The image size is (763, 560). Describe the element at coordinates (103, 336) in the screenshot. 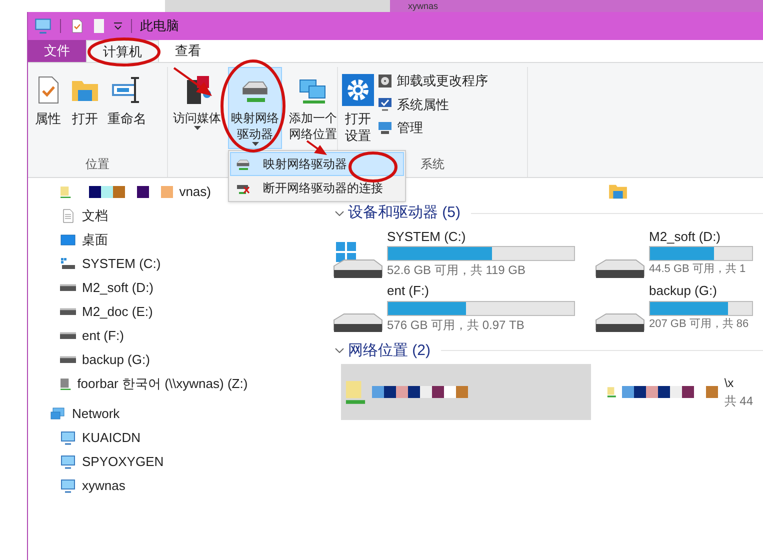

I see `nav-item: ent (F:)` at that location.